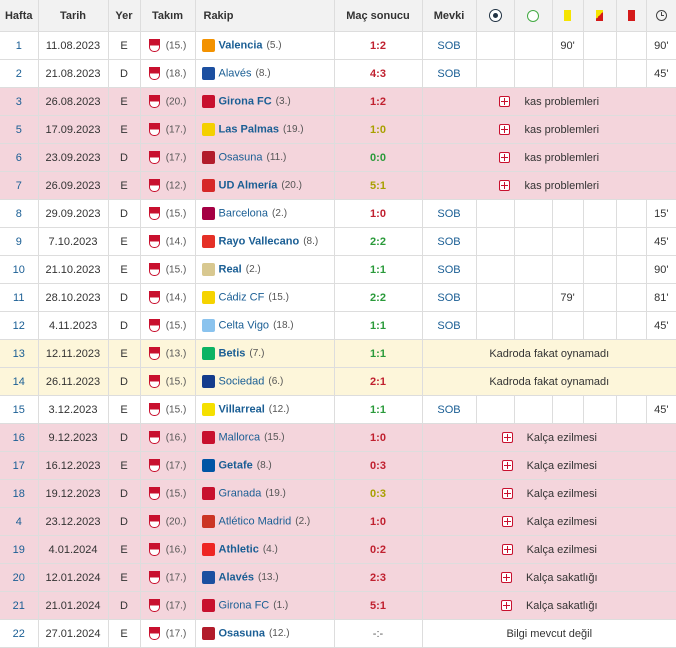 The image size is (676, 648). Describe the element at coordinates (494, 16) in the screenshot. I see `header-goal` at that location.